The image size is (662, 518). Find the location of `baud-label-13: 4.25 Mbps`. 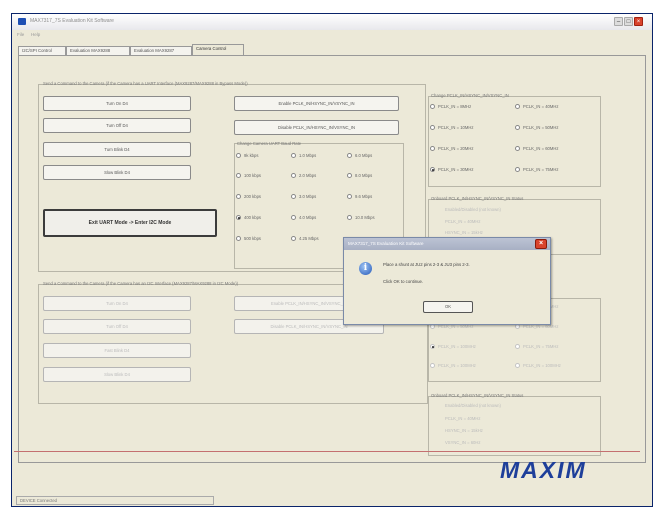

baud-label-13: 4.25 Mbps is located at coordinates (309, 238).